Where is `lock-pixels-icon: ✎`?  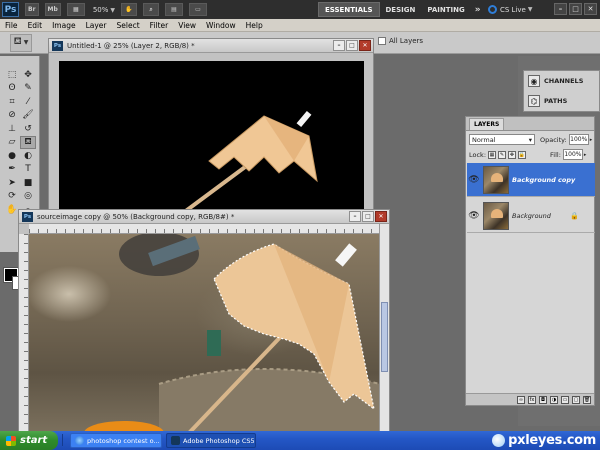
lock-pixels-icon: ✎ is located at coordinates (502, 154).